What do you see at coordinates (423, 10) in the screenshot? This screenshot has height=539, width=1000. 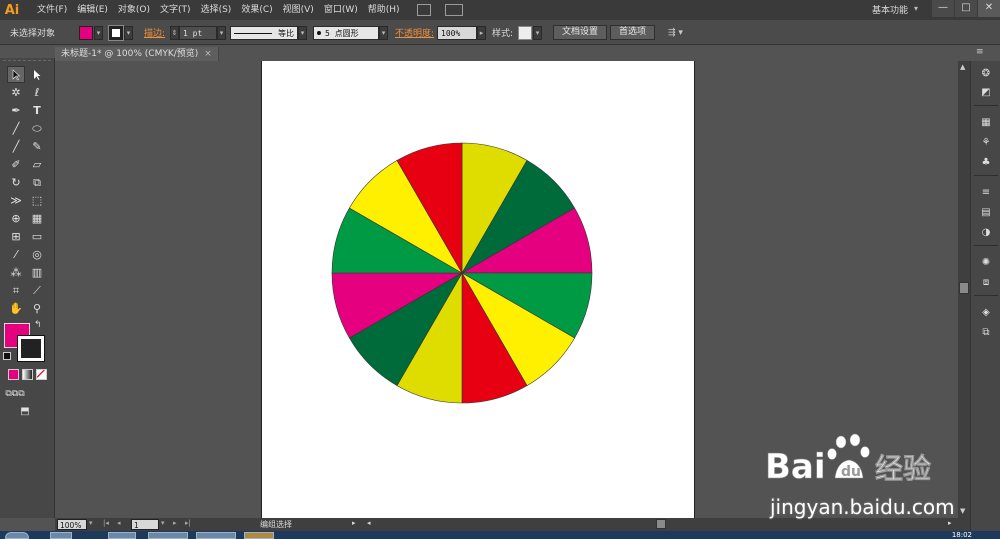 I see `bridge-icon` at bounding box center [423, 10].